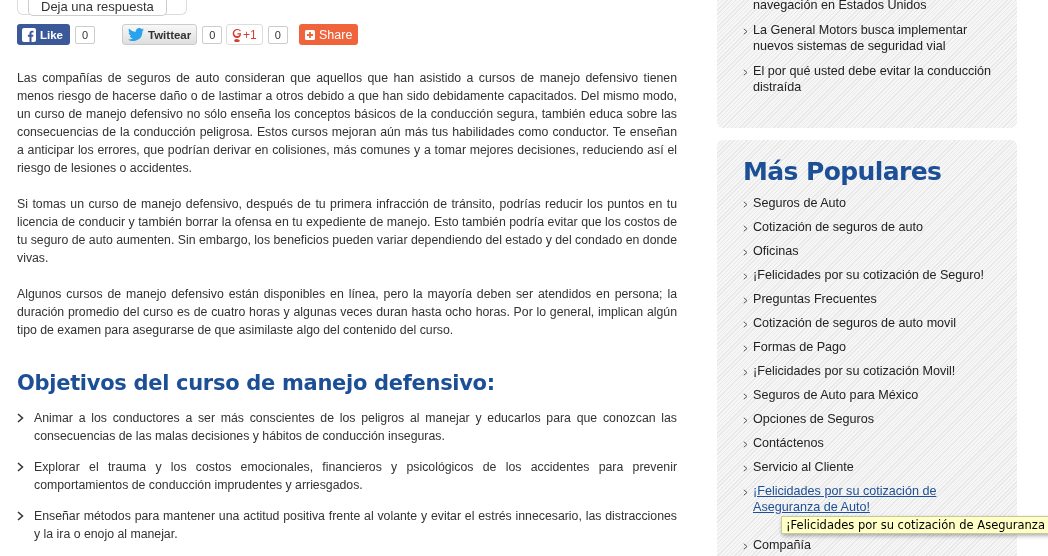 This screenshot has width=1048, height=556. I want to click on news-link: El por qué usted debe evitar la conducción distraída, so click(875, 79).